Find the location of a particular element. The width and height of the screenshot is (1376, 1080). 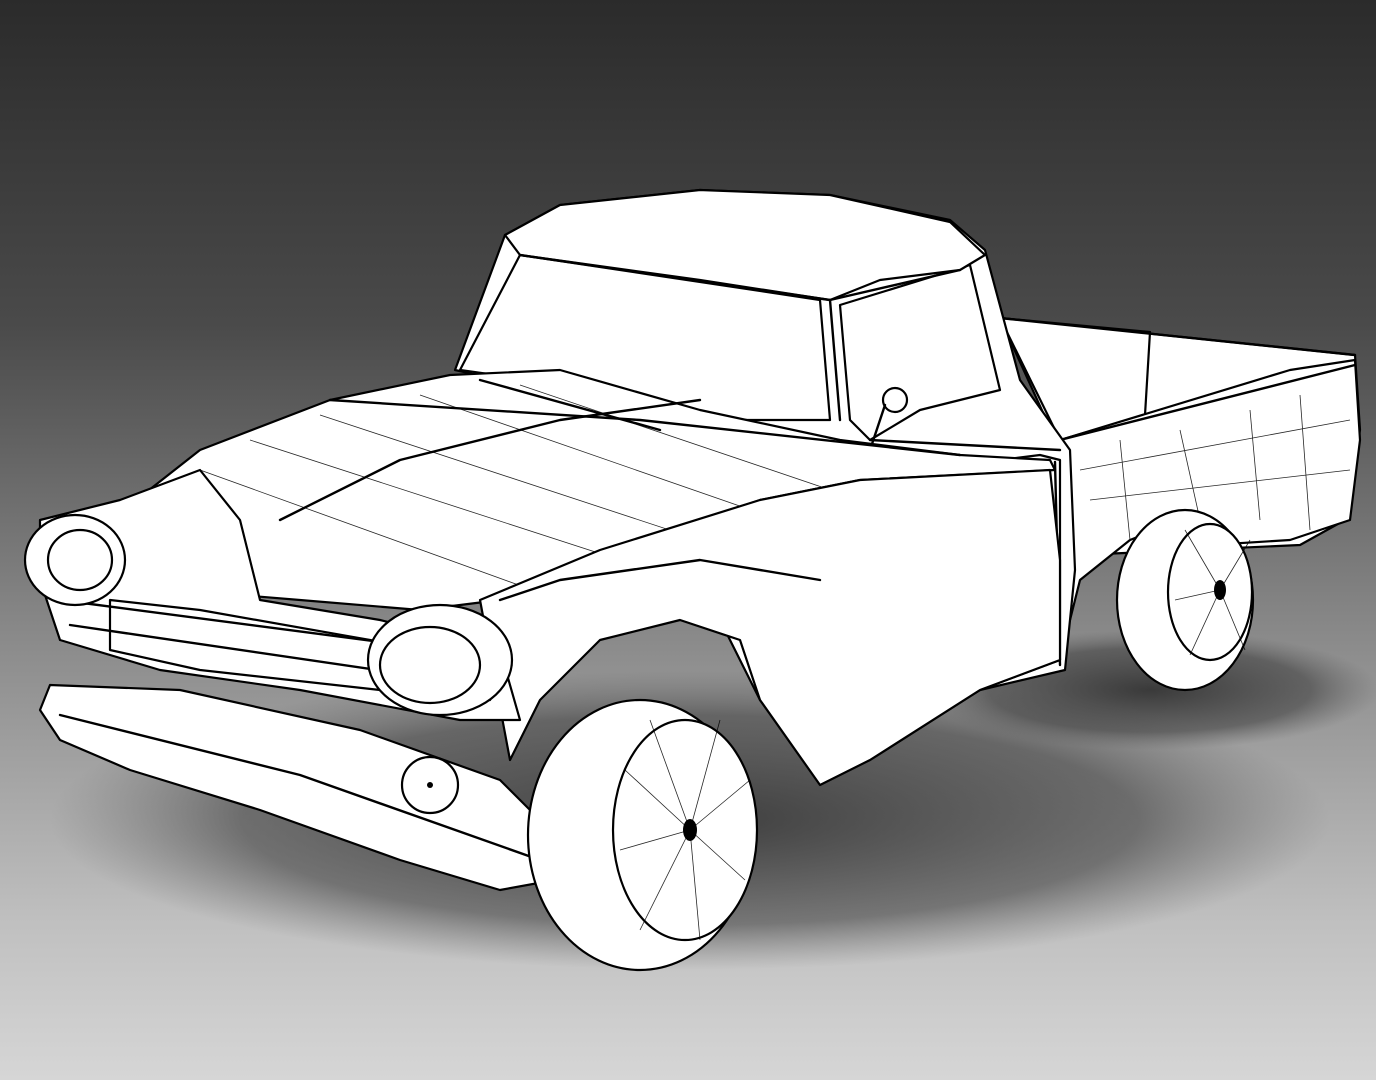

left-headlight is located at coordinates (75, 560).